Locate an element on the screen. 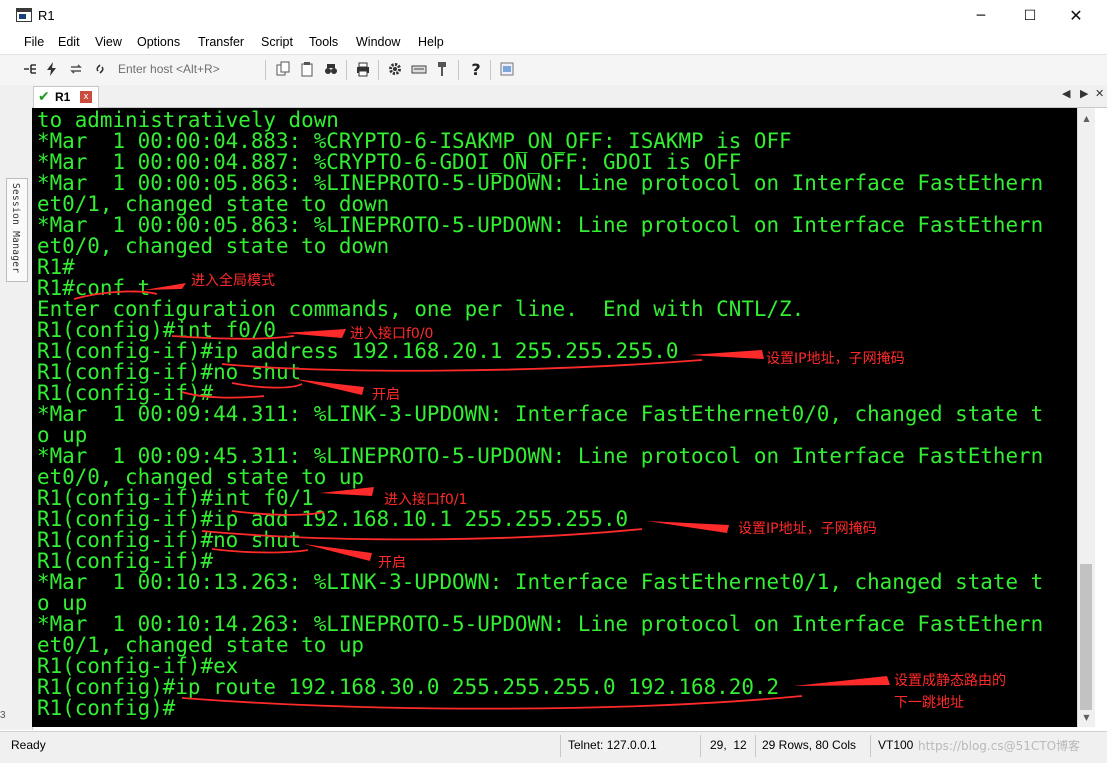 The width and height of the screenshot is (1107, 763). minimize-icon: ─ is located at coordinates (981, 15).